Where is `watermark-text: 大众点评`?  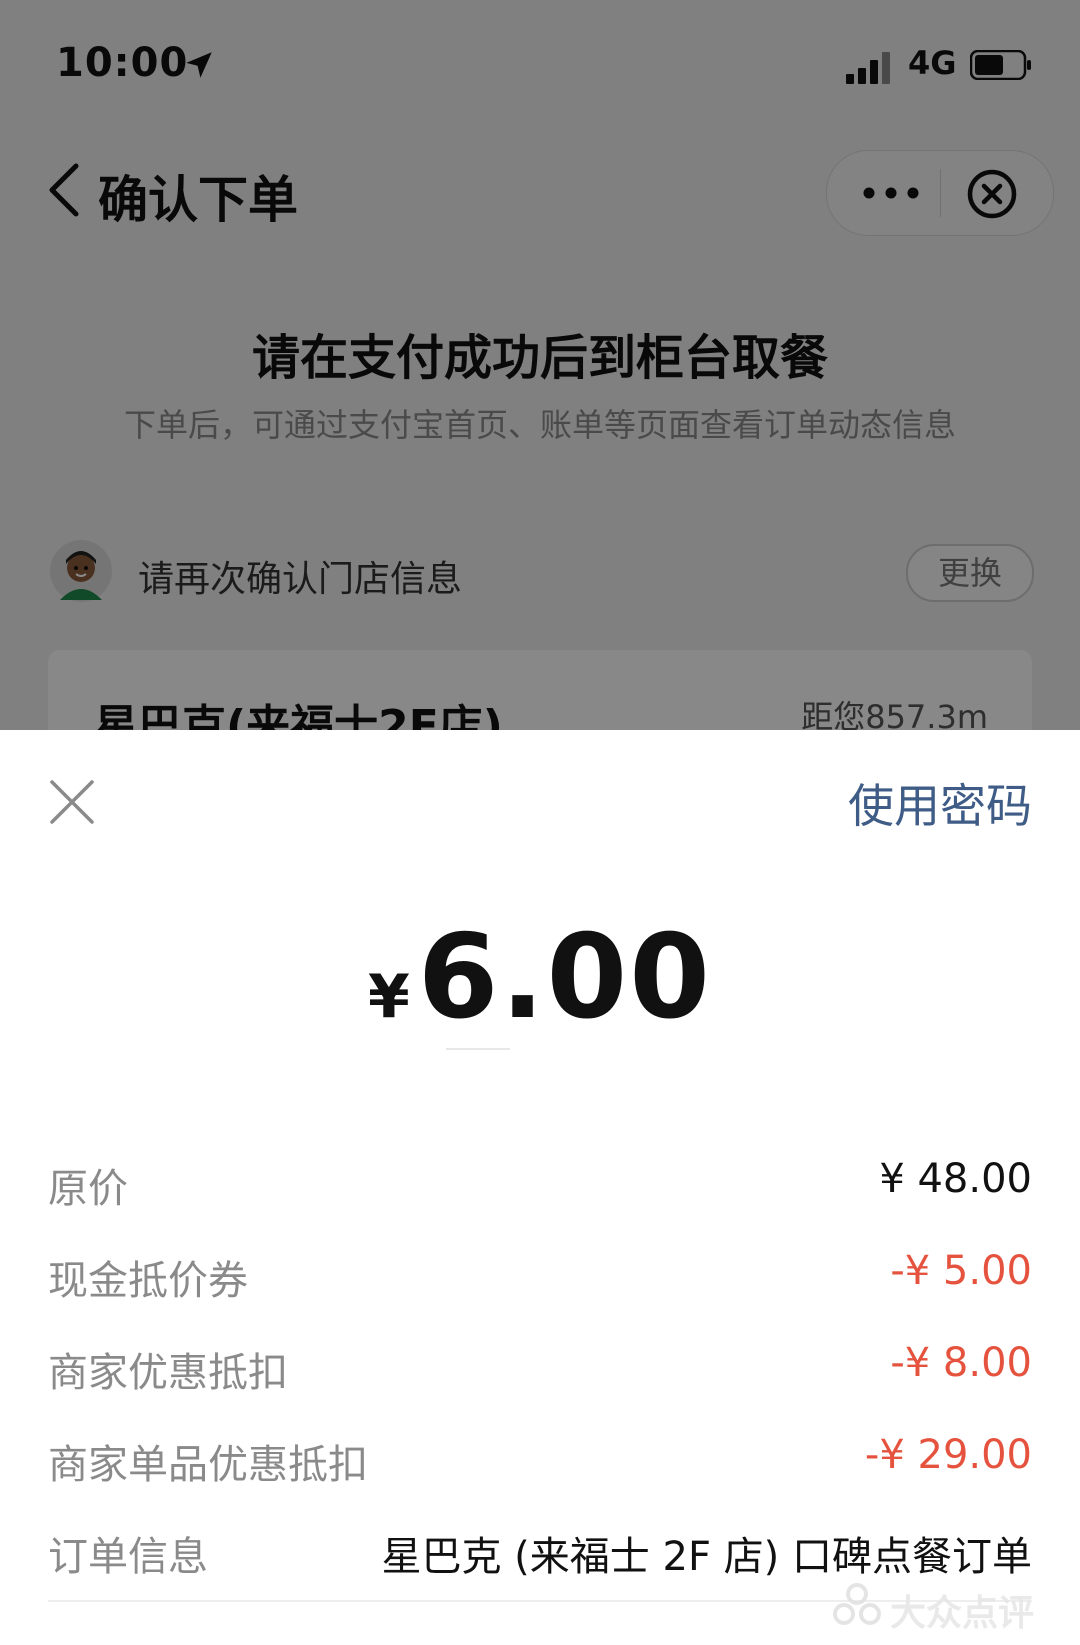 watermark-text: 大众点评 is located at coordinates (962, 1613).